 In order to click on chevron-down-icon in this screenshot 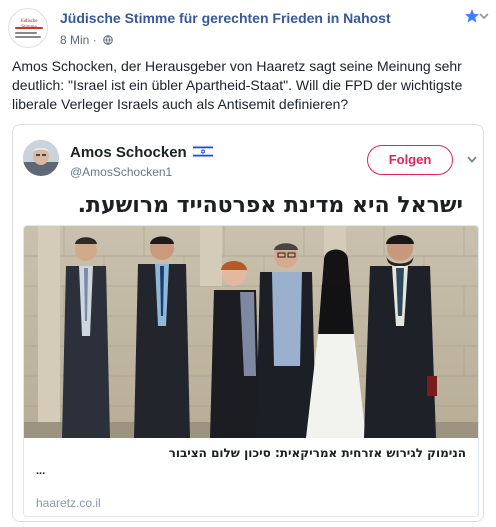, I will do `click(484, 16)`.